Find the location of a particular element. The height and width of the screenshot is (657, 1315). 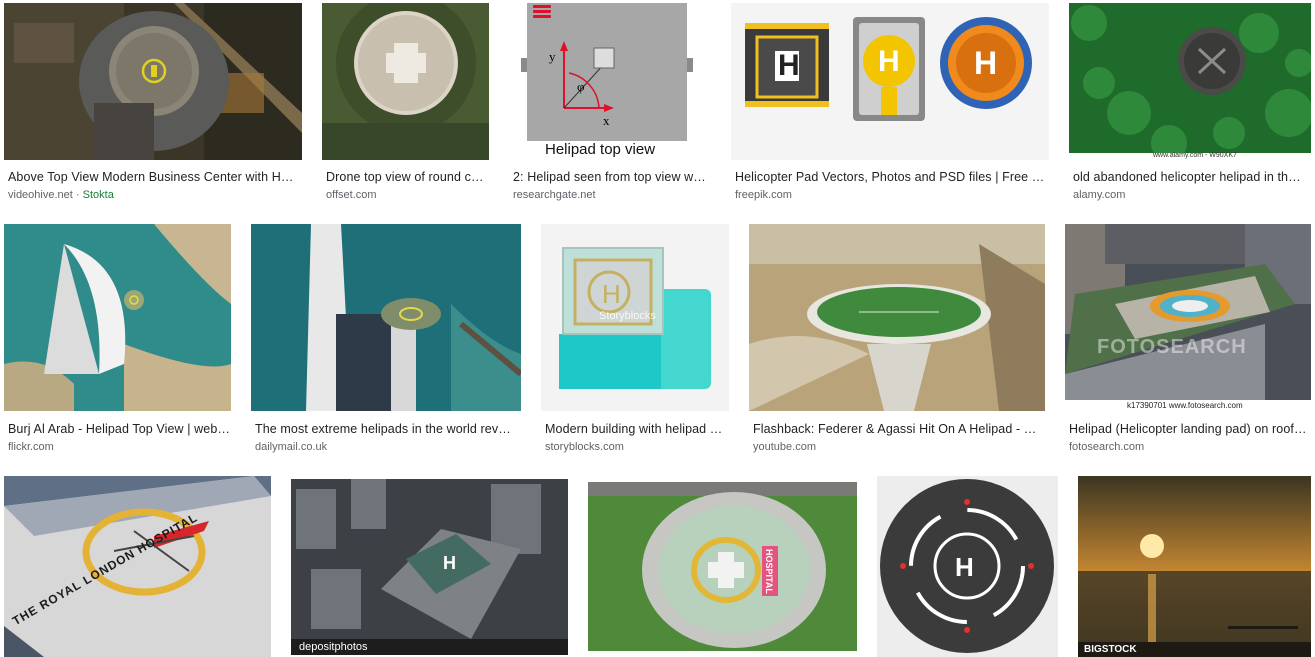

result-card-14: H is located at coordinates (967, 566).